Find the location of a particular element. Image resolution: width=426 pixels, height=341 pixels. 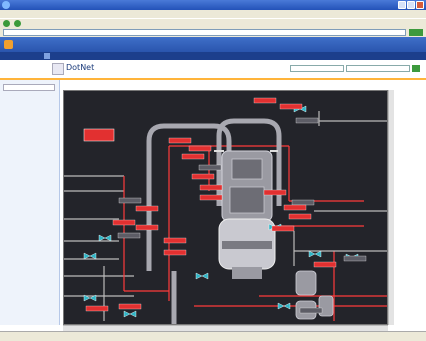

browser-logo-icon is located at coordinates (6, 5).